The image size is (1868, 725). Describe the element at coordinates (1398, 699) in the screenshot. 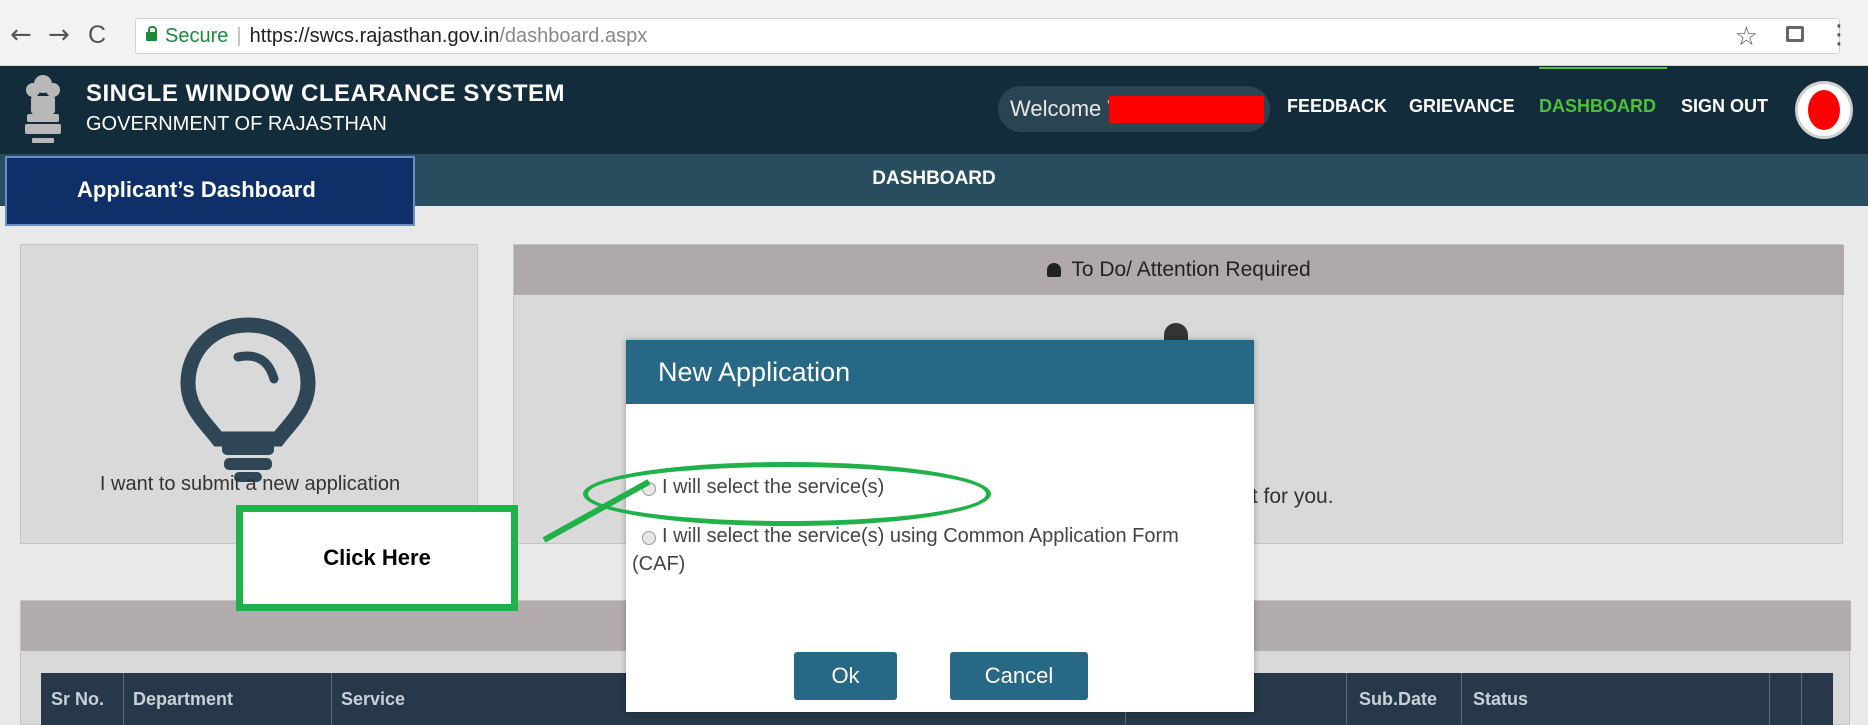

I see `col-sub-date: Sub.Date` at that location.